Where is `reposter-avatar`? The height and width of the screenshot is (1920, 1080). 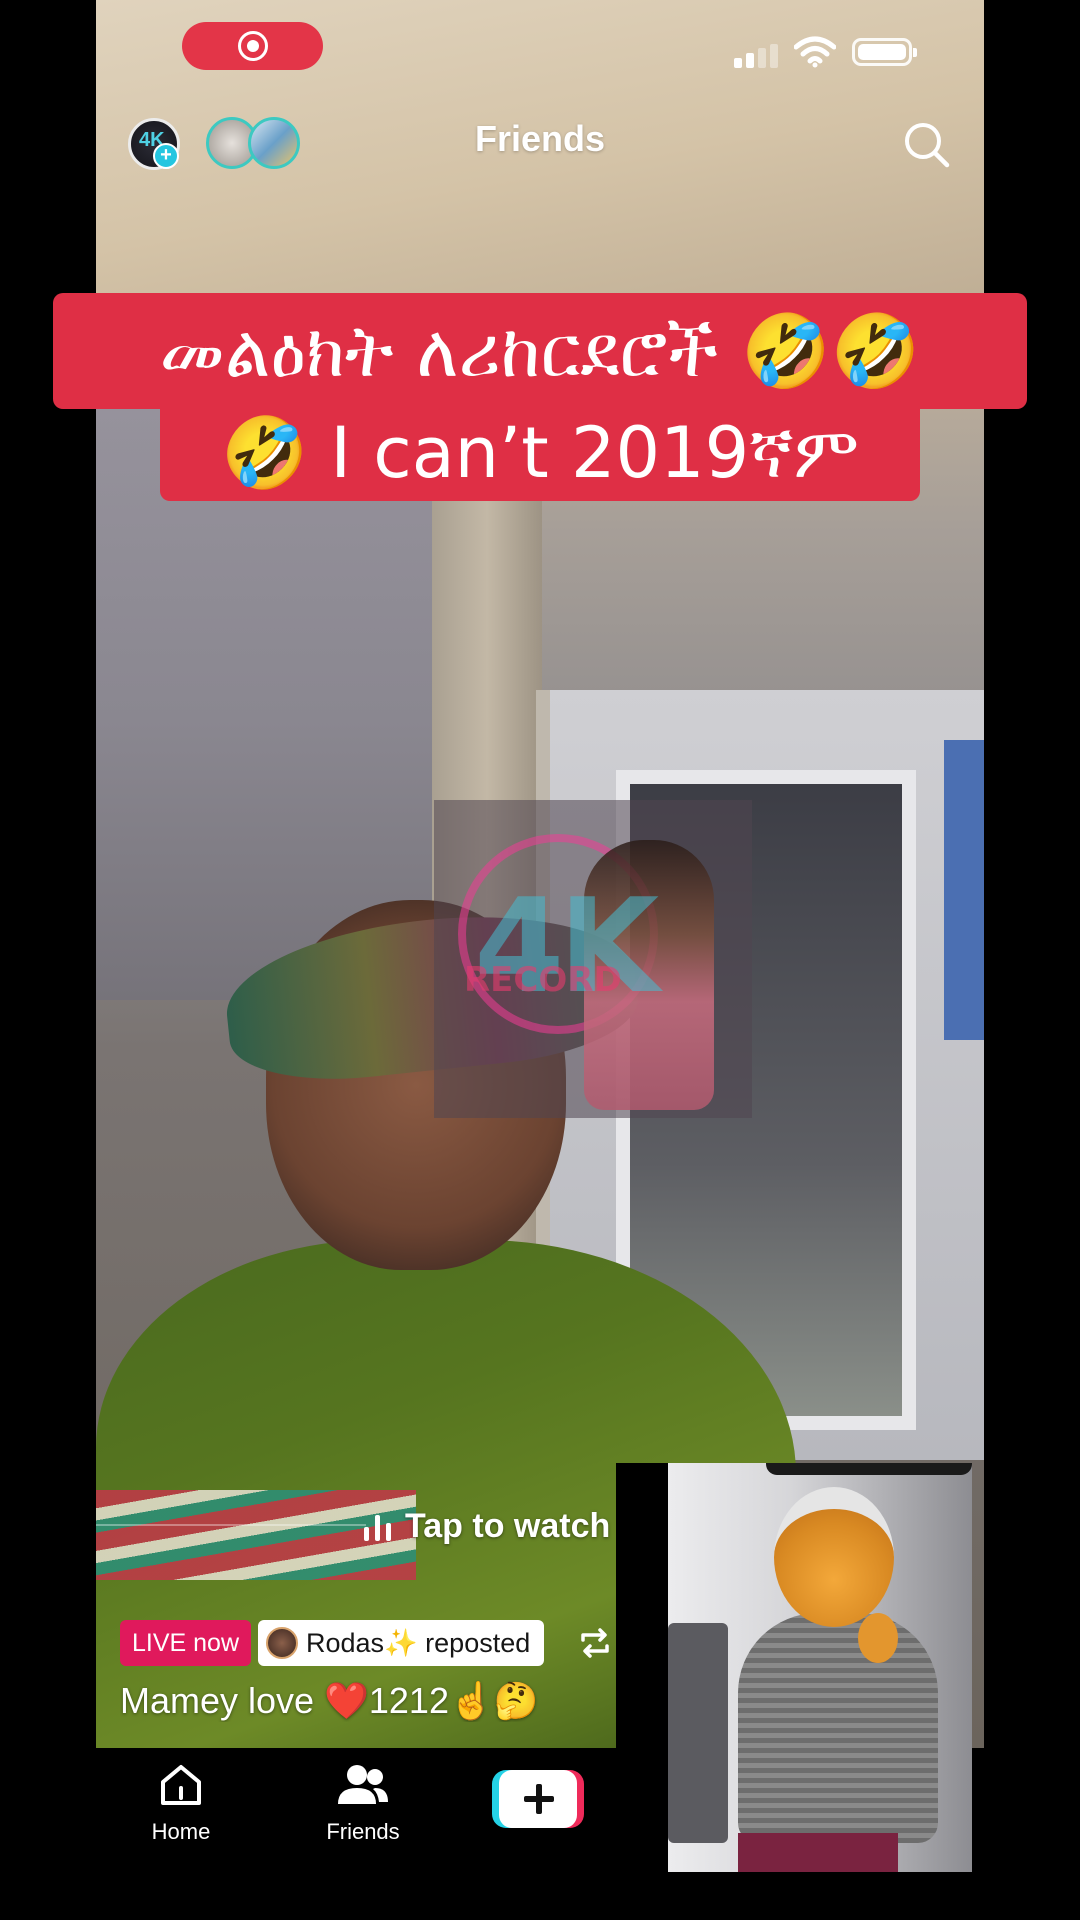 reposter-avatar is located at coordinates (282, 1643).